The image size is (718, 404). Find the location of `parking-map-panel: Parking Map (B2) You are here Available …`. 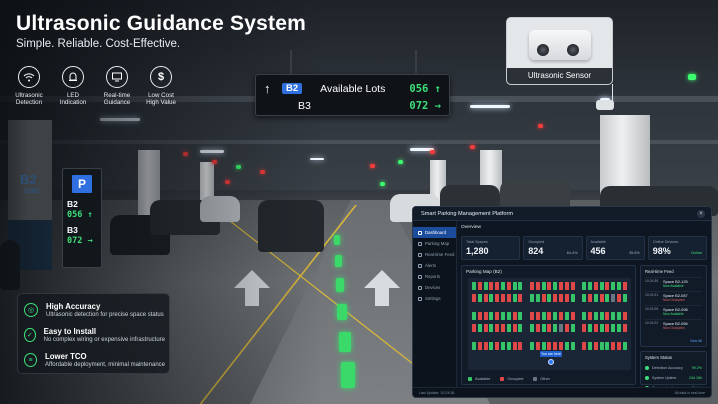

parking-map-panel: Parking Map (B2) You are here Available … is located at coordinates (548, 325).